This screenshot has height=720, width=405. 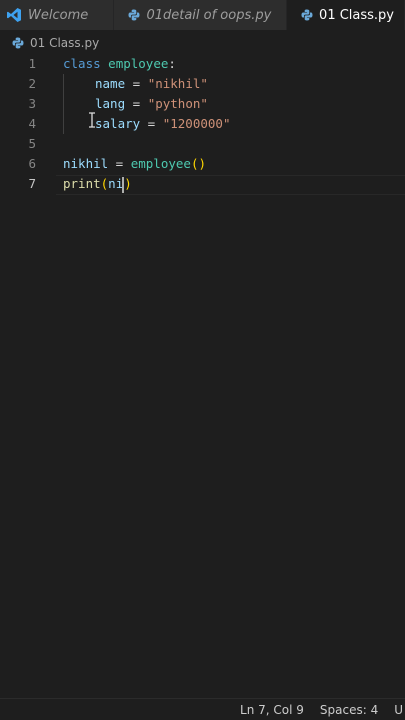 What do you see at coordinates (110, 83) in the screenshot?
I see `variable-token: name` at bounding box center [110, 83].